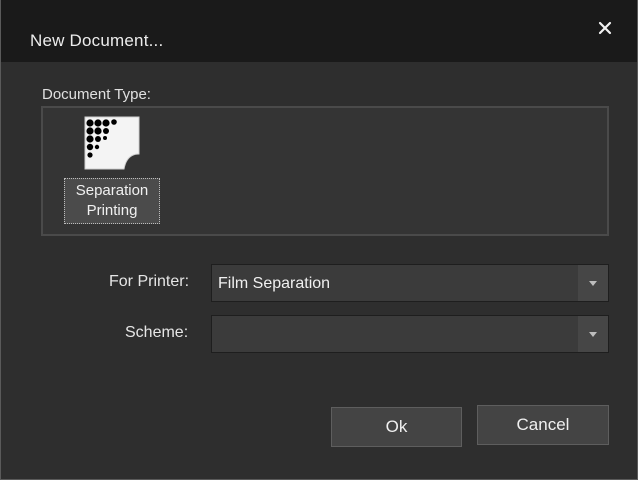 This screenshot has height=480, width=638. Describe the element at coordinates (149, 281) in the screenshot. I see `for-printer-label: For Printer:` at that location.